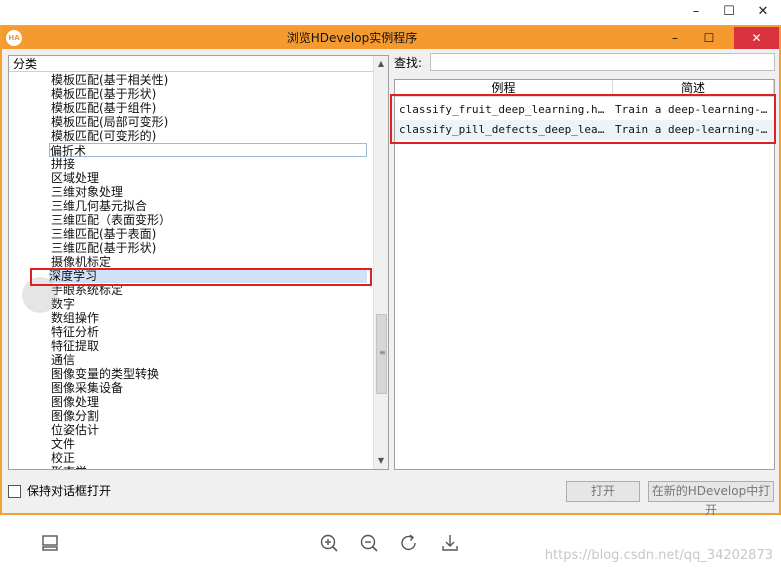 This screenshot has height=576, width=781. What do you see at coordinates (87, 388) in the screenshot?
I see `tree-item: 图像采集设备` at bounding box center [87, 388].